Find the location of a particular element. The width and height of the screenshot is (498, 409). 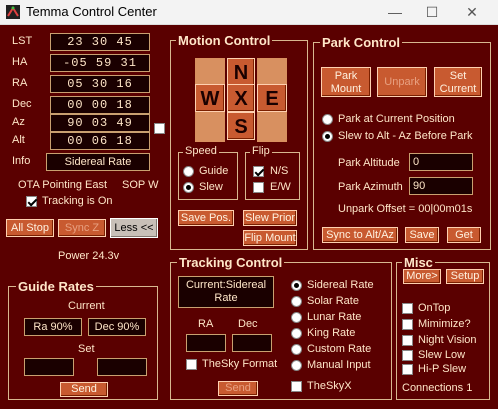

unpark-offset-label: Unpark Offset = 00|00m01s is located at coordinates (405, 209).